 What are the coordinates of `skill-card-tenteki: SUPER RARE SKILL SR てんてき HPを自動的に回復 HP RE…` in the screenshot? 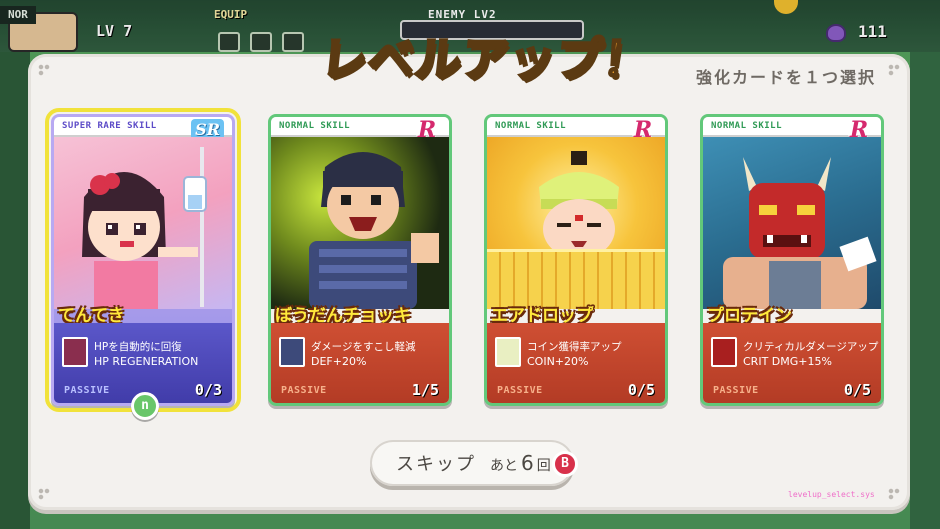 It's located at (143, 260).